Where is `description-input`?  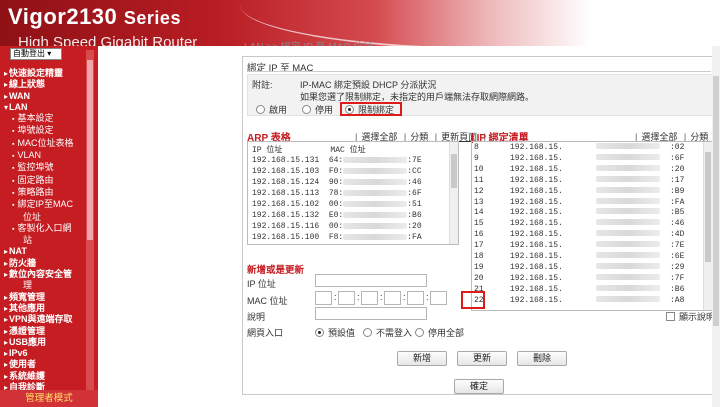
description-input is located at coordinates (371, 313).